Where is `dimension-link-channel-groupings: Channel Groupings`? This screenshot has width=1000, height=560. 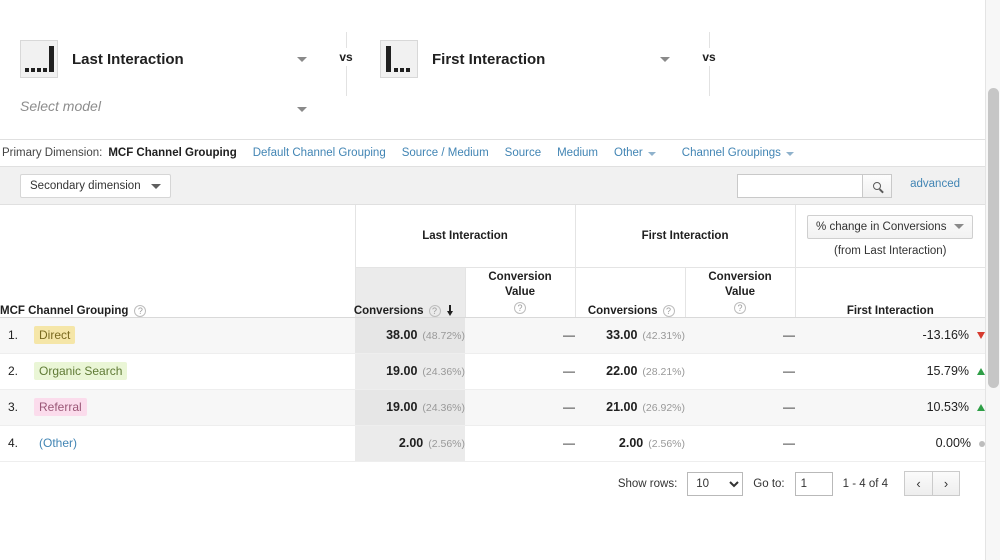
dimension-link-channel-groupings: Channel Groupings is located at coordinates (738, 153).